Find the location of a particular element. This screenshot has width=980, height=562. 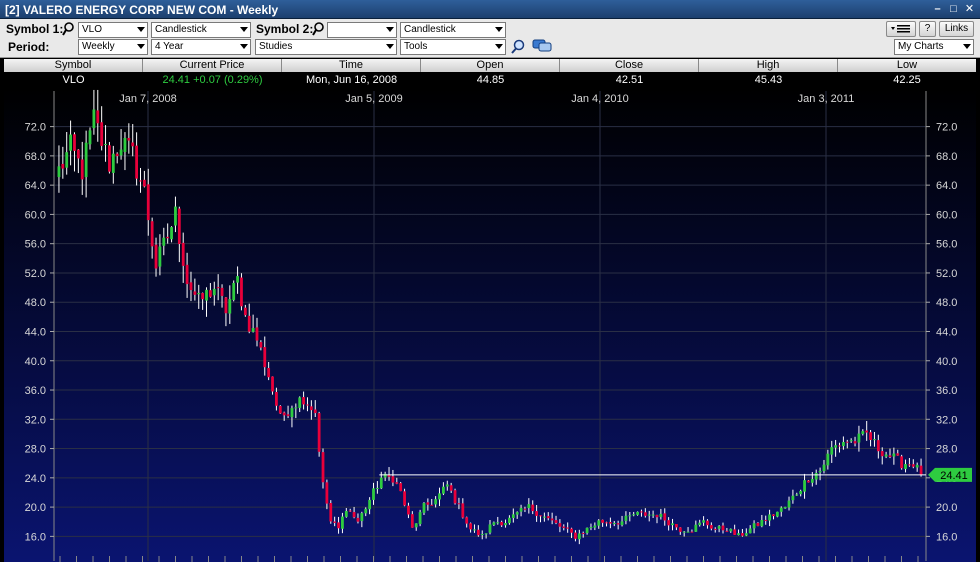

symbol1-value: VLO is located at coordinates (92, 29).